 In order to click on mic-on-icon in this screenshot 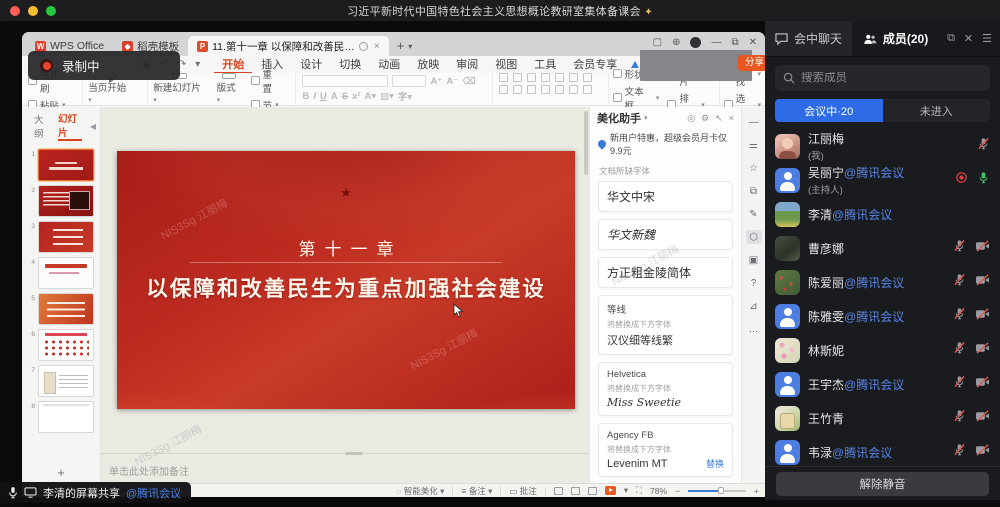, I will do `click(983, 180)`.